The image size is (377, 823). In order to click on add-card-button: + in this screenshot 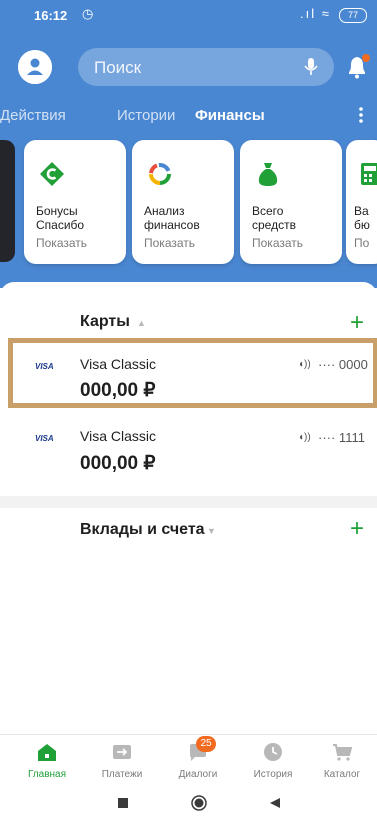, I will do `click(357, 323)`.